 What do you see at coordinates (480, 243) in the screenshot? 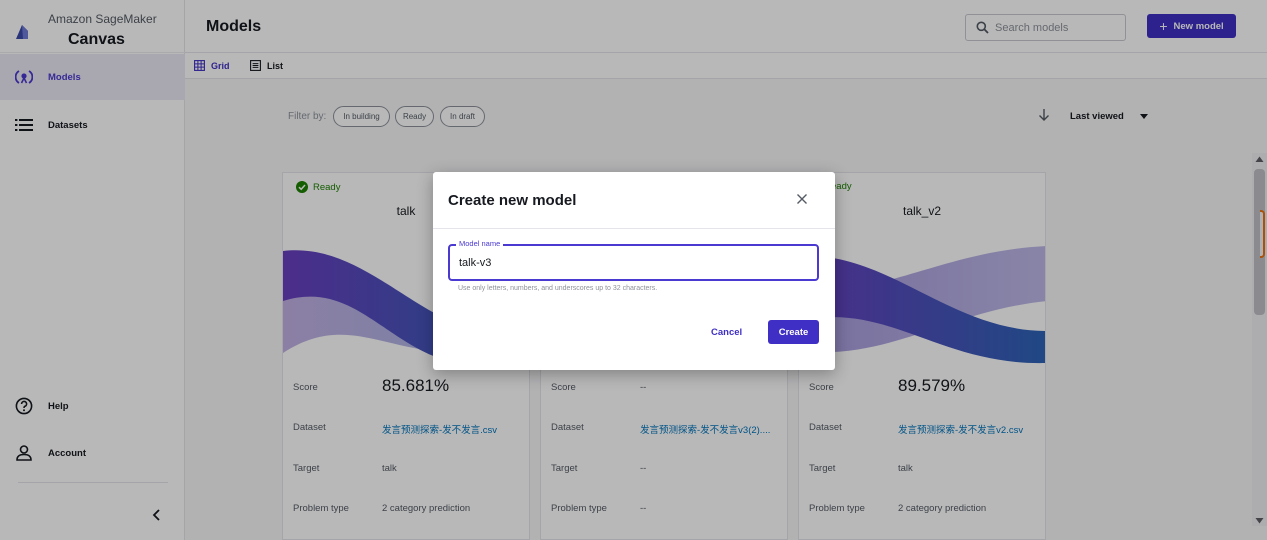
I see `model-name-label: Model name` at bounding box center [480, 243].